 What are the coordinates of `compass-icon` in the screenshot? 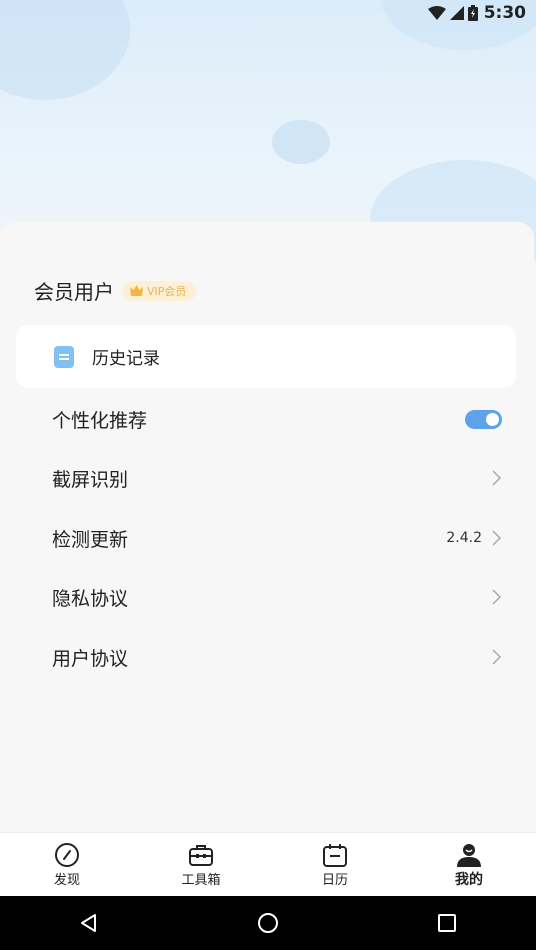 It's located at (67, 855).